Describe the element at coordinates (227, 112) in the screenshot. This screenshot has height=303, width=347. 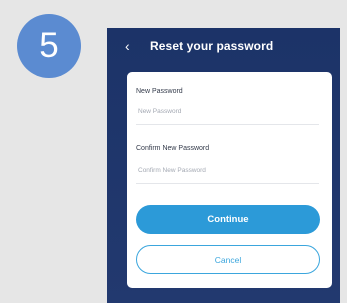
I see `new-password-input: New Password` at that location.